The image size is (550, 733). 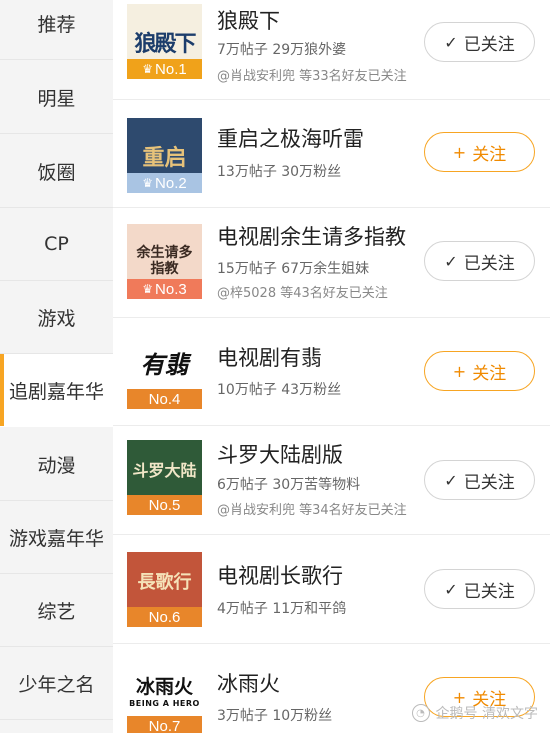 I want to click on sidebar-item-stars: 明星, so click(x=56, y=97).